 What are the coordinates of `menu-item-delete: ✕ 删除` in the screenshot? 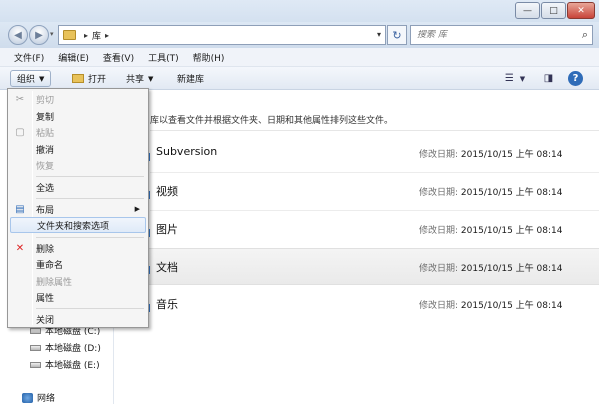 It's located at (78, 248).